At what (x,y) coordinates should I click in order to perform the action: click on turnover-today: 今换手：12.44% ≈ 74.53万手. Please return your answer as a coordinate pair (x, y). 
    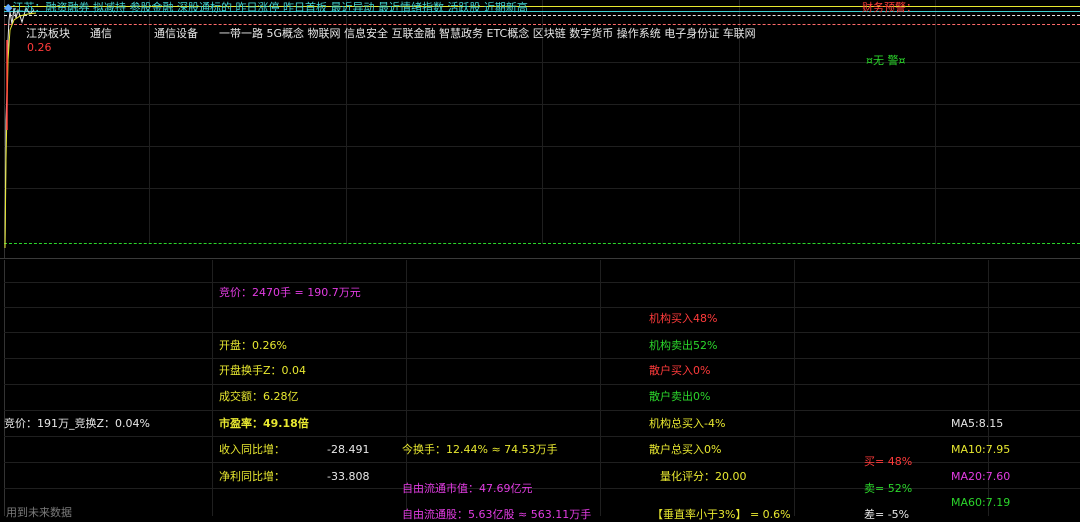
    Looking at the image, I should click on (480, 449).